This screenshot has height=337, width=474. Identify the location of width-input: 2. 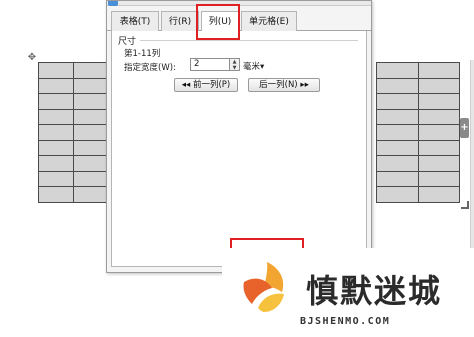
(210, 64).